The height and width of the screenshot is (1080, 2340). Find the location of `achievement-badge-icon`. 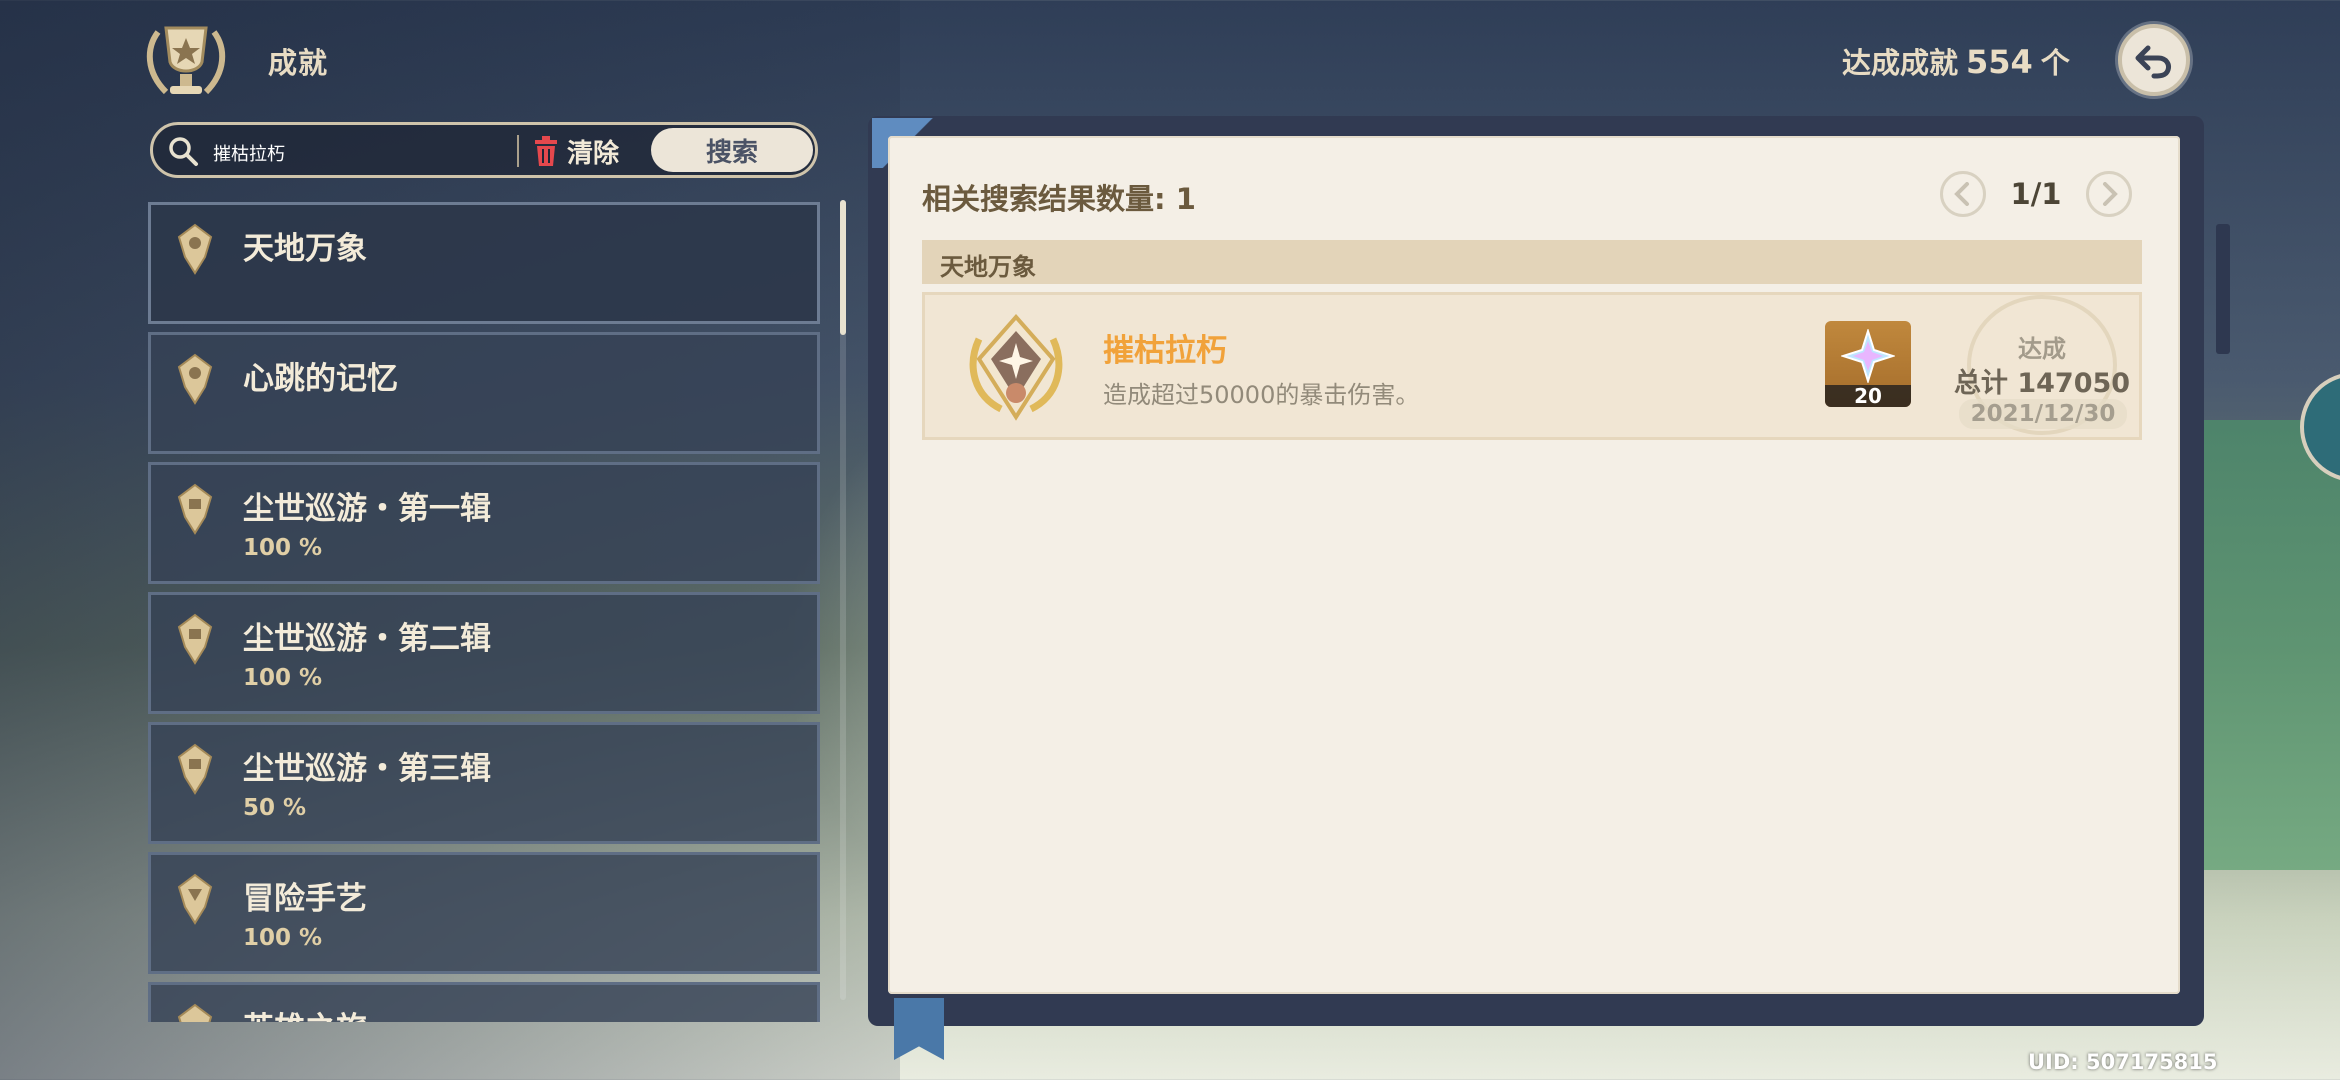

achievement-badge-icon is located at coordinates (1016, 367).